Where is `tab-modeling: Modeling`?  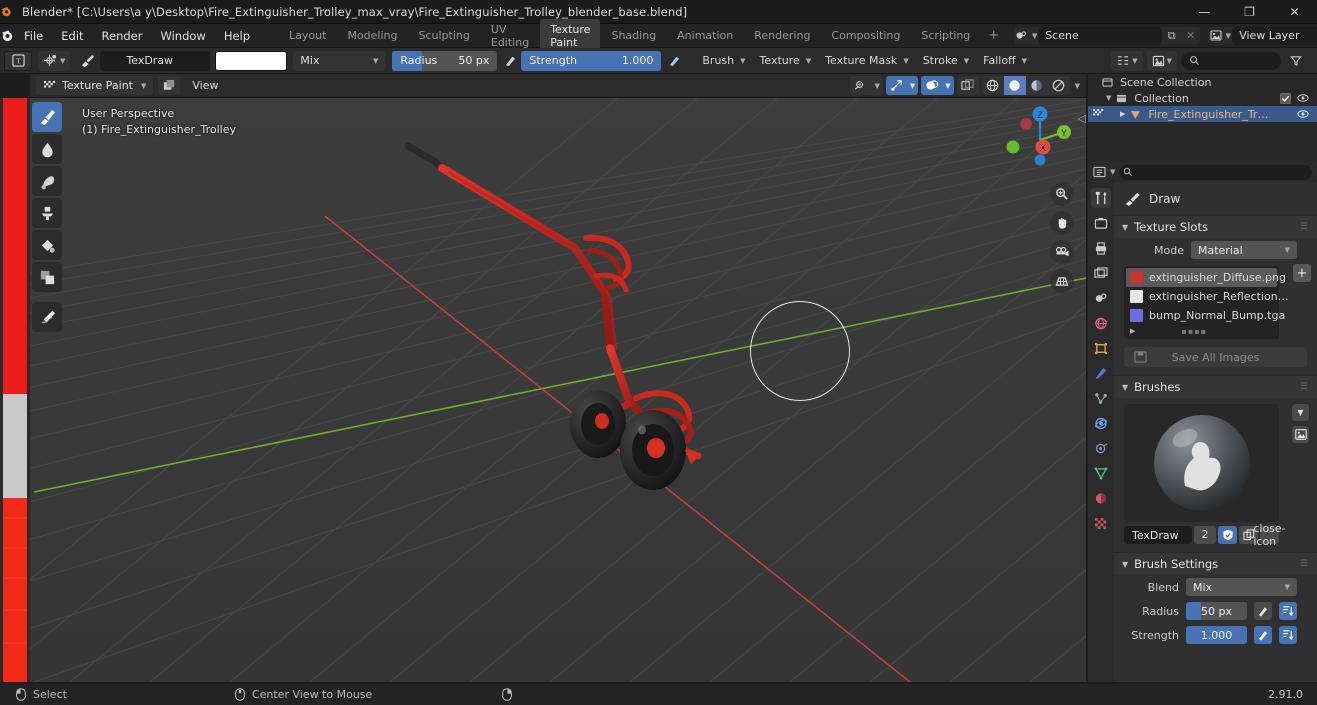 tab-modeling: Modeling is located at coordinates (372, 35).